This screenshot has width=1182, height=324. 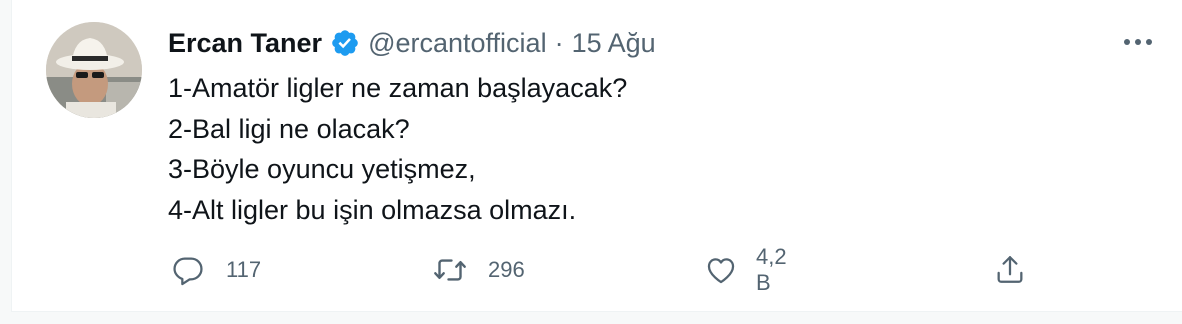 What do you see at coordinates (244, 269) in the screenshot?
I see `reply-count: 117` at bounding box center [244, 269].